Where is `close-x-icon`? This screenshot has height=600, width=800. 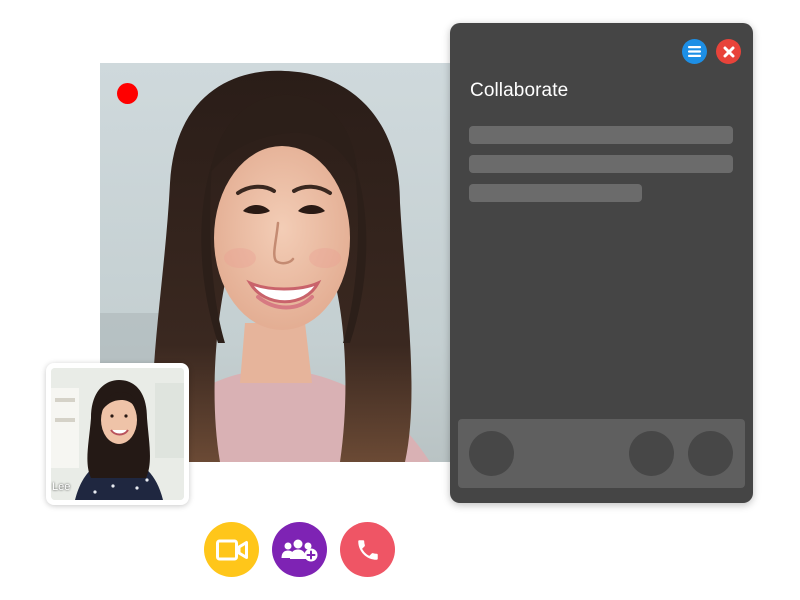
close-x-icon is located at coordinates (728, 51).